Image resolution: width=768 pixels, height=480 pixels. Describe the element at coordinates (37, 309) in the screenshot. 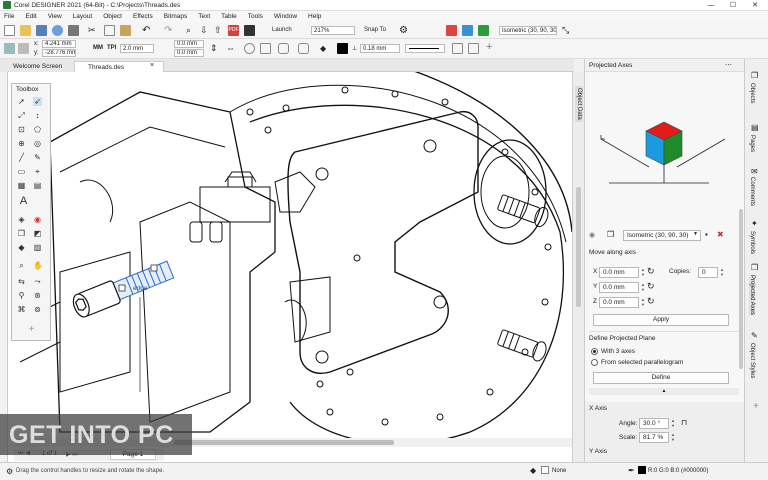

I see `spiral-tool-icon: ⊚` at that location.